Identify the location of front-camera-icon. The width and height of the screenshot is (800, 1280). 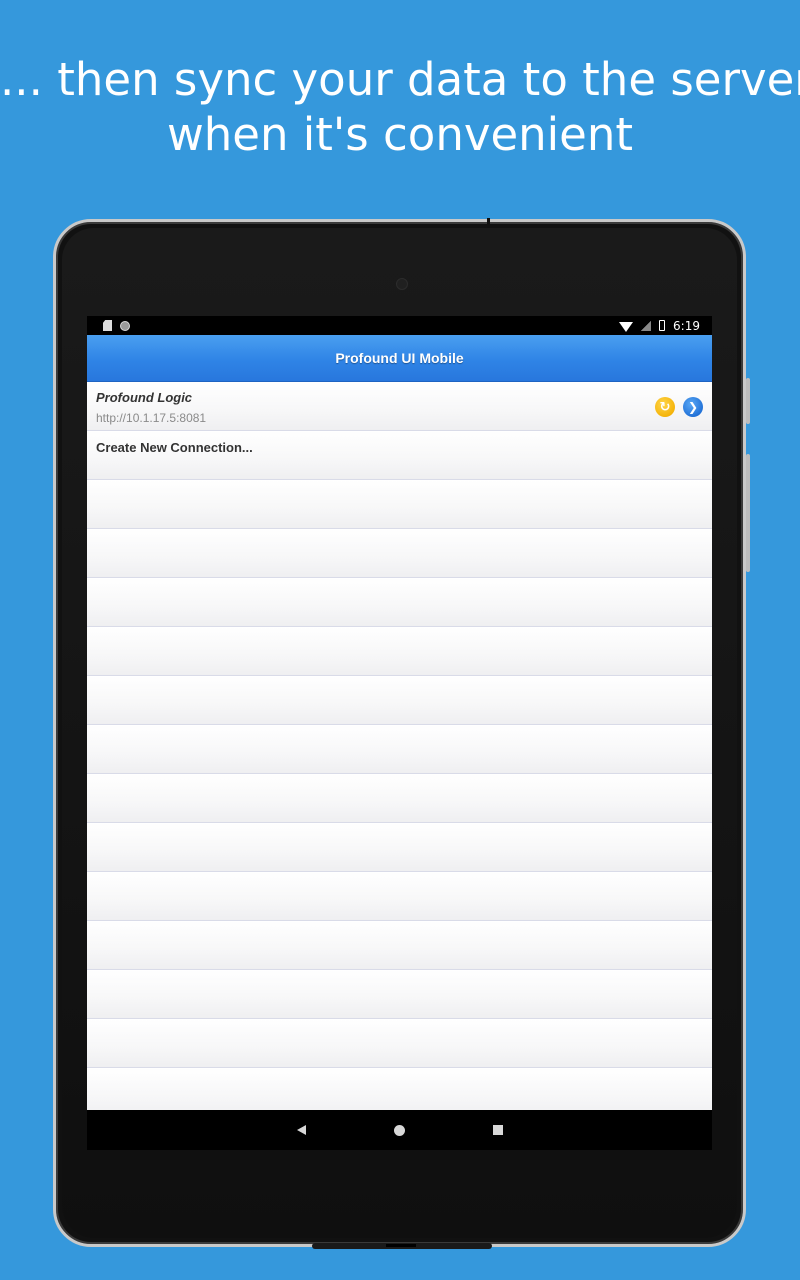
(402, 284).